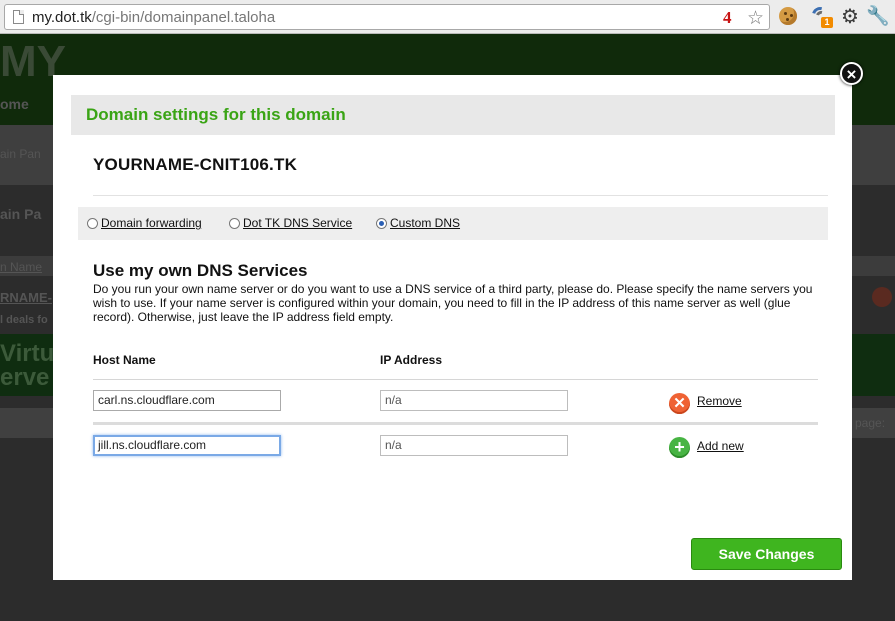 The width and height of the screenshot is (895, 621). What do you see at coordinates (216, 114) in the screenshot?
I see `modal-title: Domain settings for this domain` at bounding box center [216, 114].